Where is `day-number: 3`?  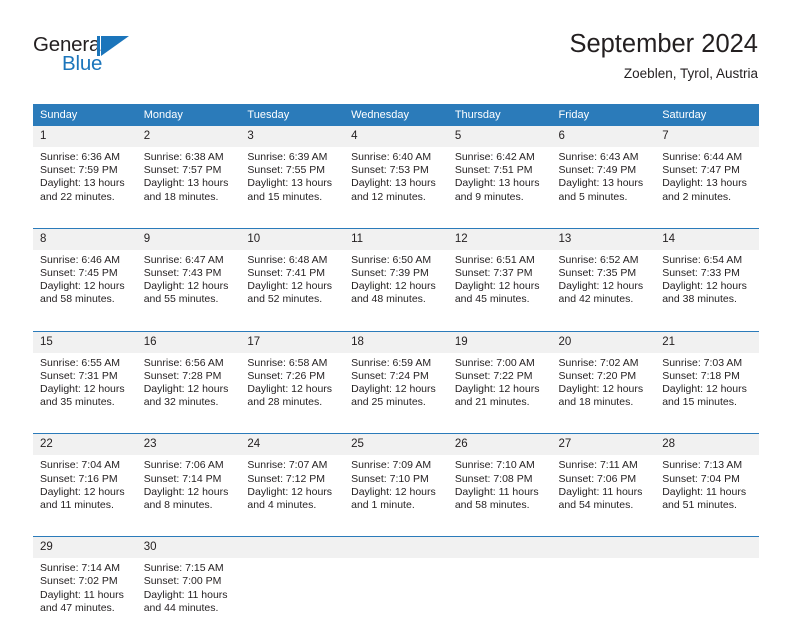 day-number: 3 is located at coordinates (292, 136).